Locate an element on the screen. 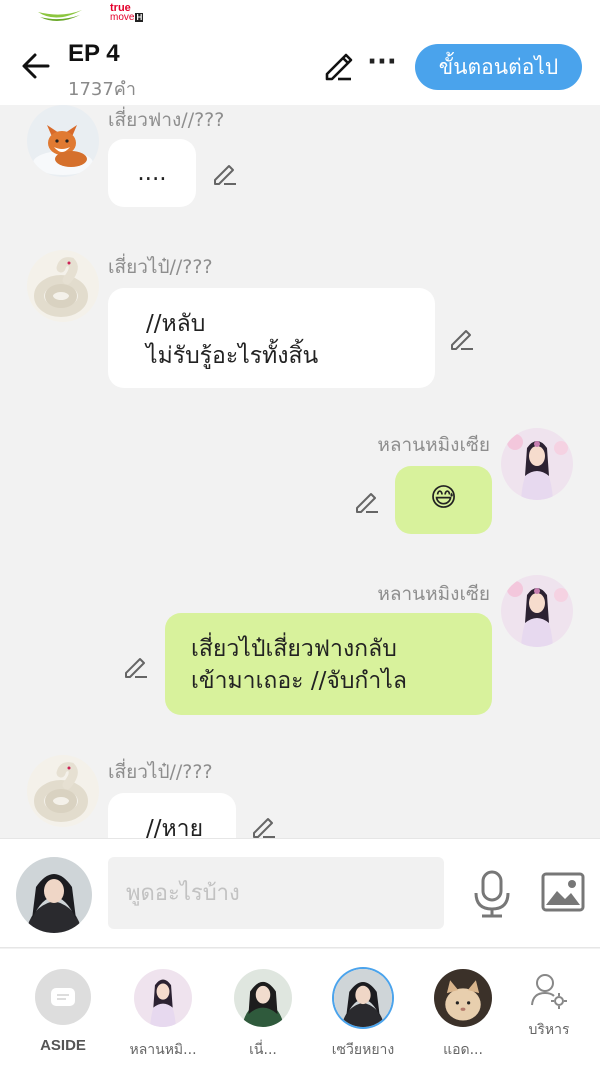 Image resolution: width=600 pixels, height=1067 pixels. character-label: เซวียหยาง is located at coordinates (363, 1050).